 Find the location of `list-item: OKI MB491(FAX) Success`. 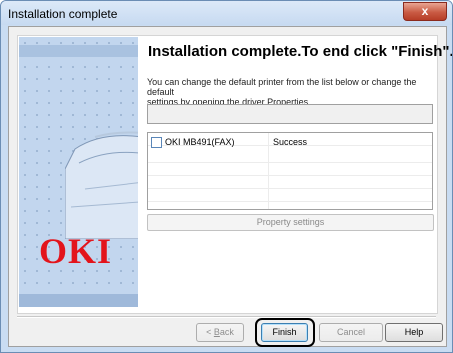

list-item: OKI MB491(FAX) Success is located at coordinates (290, 140).